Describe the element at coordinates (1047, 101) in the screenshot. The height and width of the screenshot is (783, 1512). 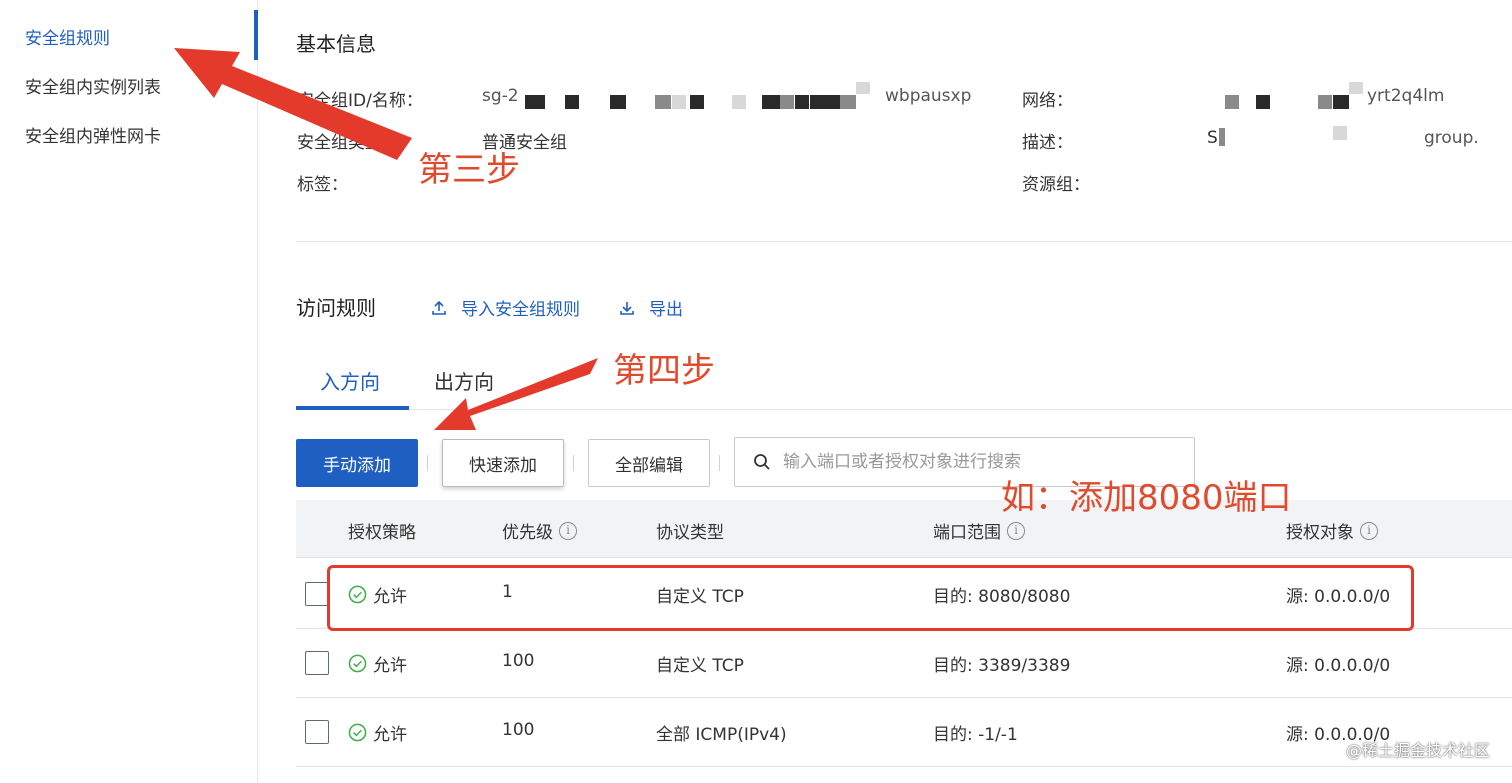
I see `network-label: 网络：` at that location.